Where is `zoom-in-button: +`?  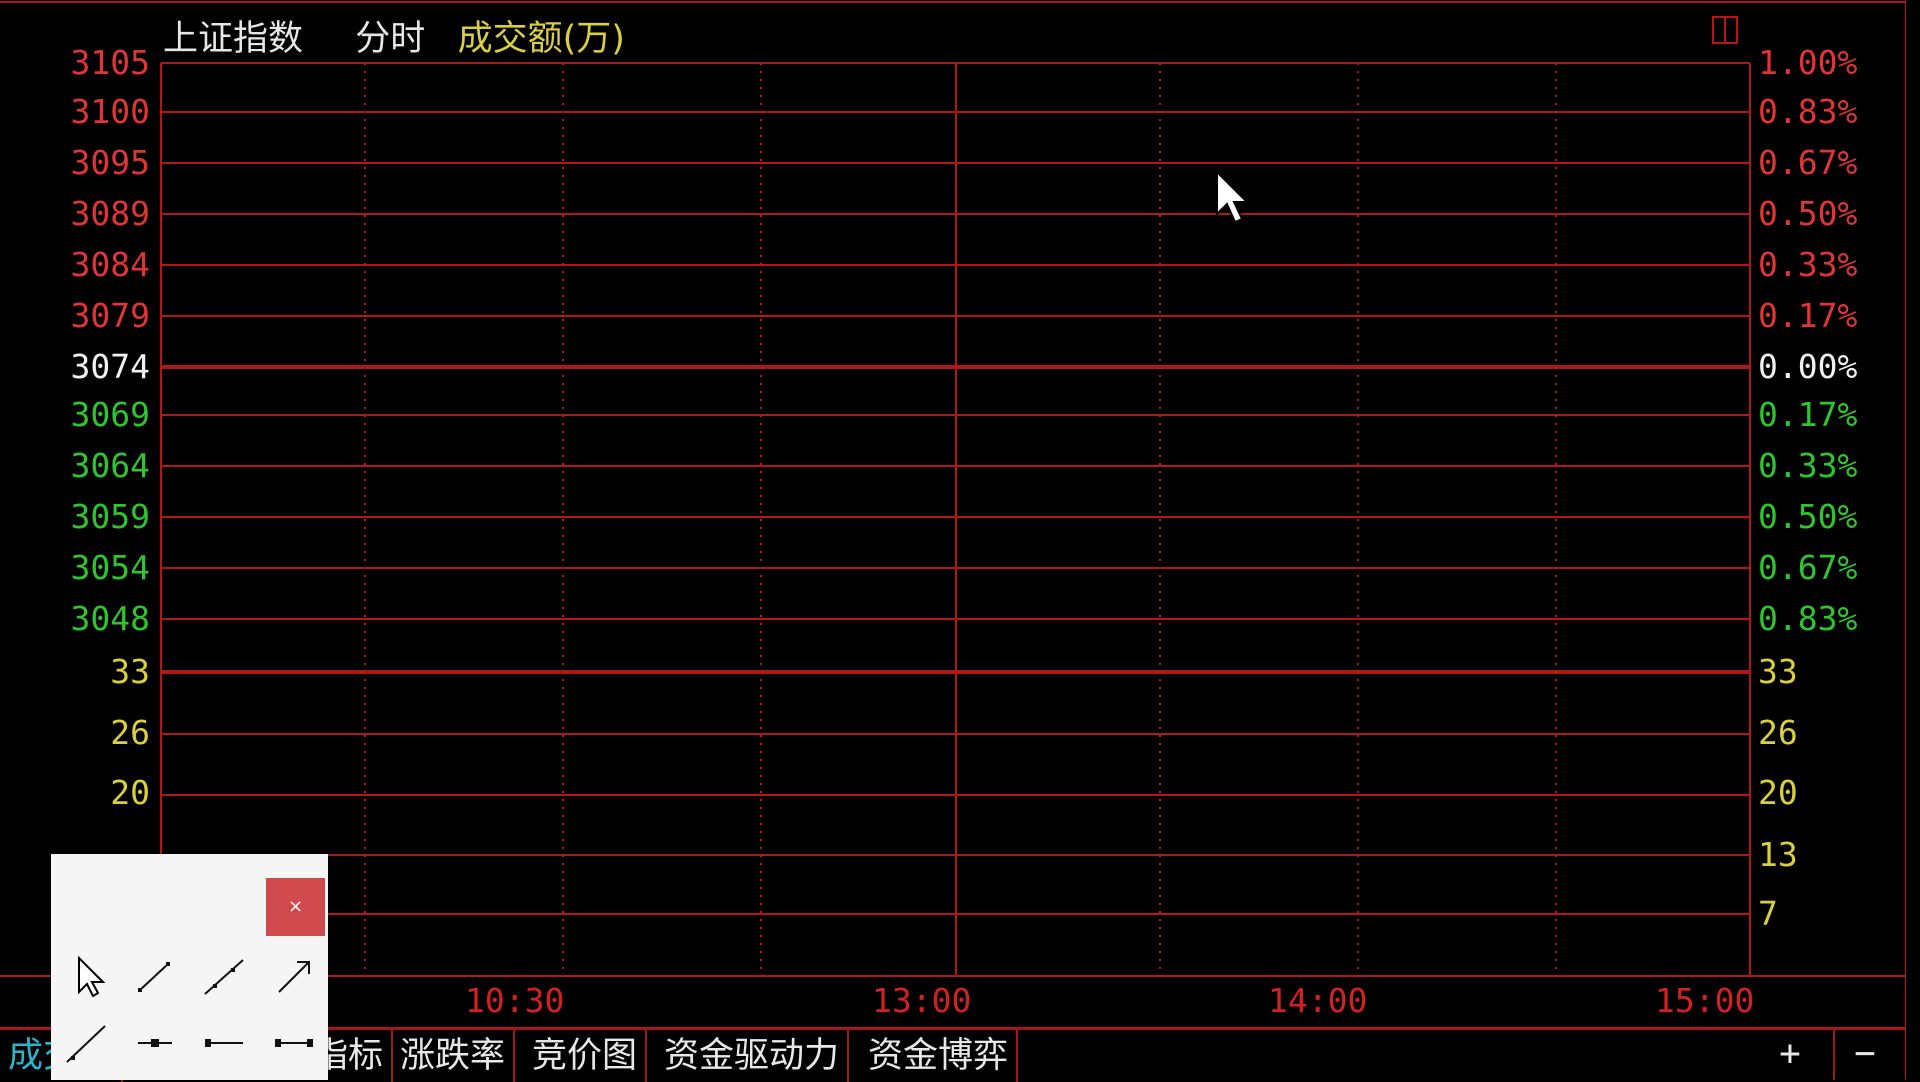
zoom-in-button: + is located at coordinates (1790, 1054).